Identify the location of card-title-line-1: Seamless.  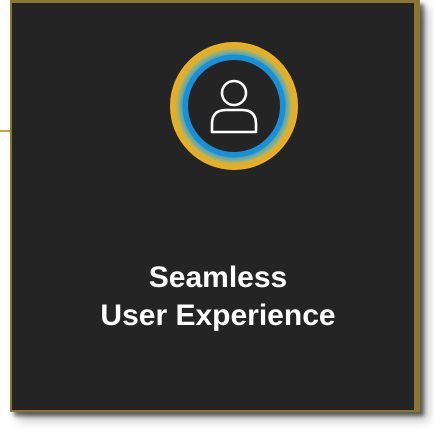
(218, 277).